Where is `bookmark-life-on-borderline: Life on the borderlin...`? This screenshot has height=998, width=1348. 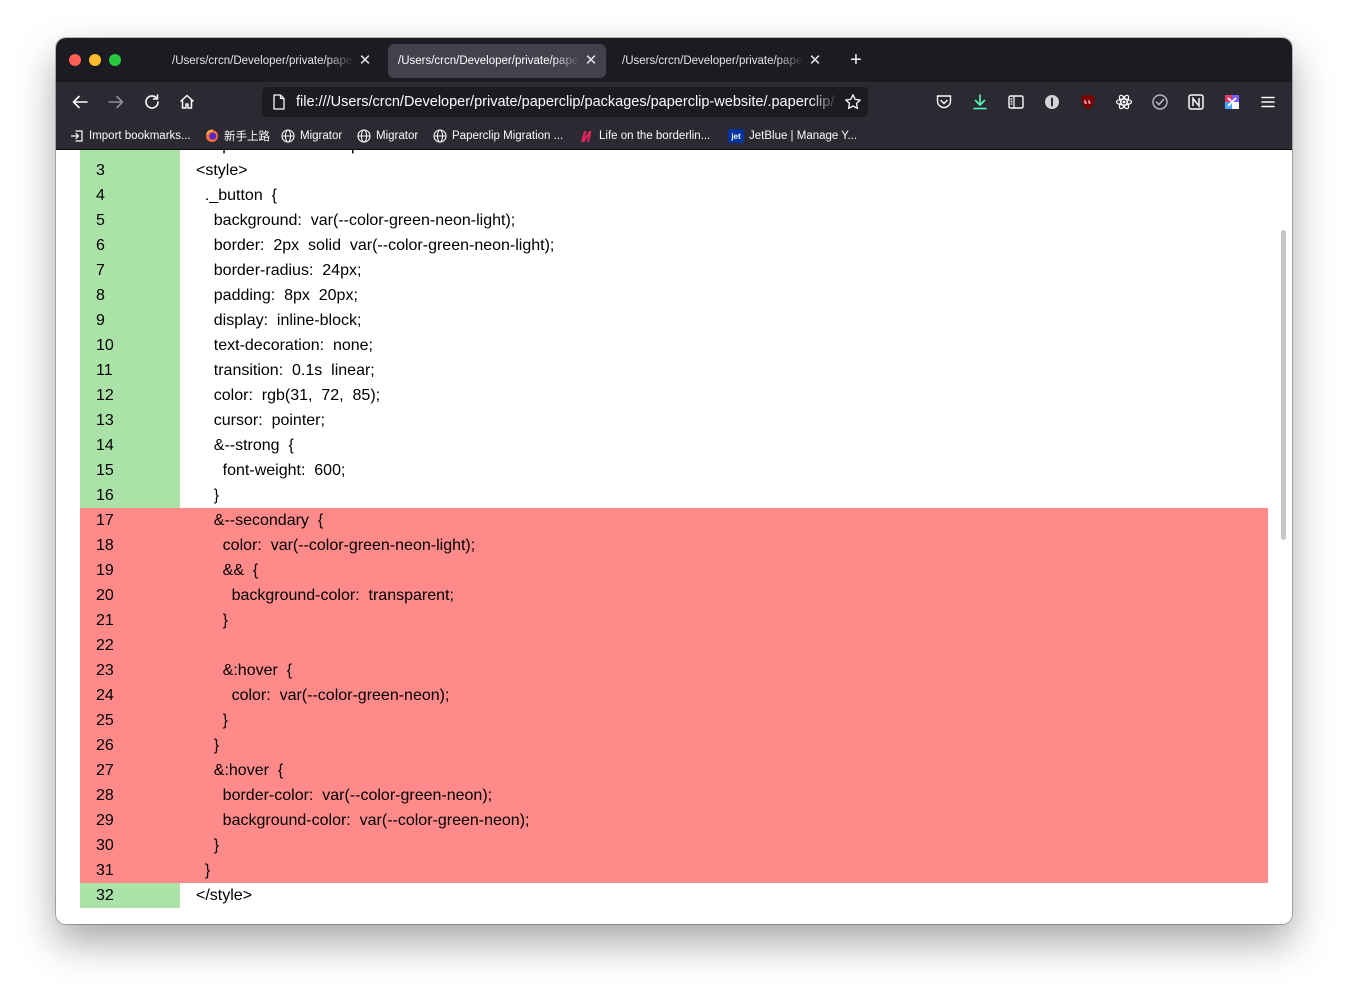 bookmark-life-on-borderline: Life on the borderlin... is located at coordinates (645, 136).